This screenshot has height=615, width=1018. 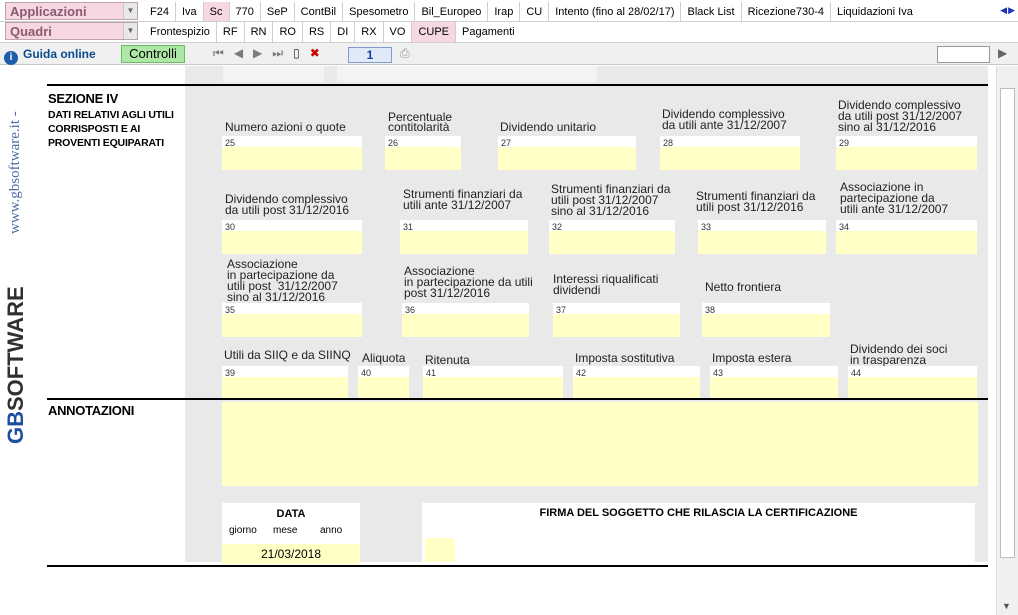 What do you see at coordinates (405, 53) in the screenshot?
I see `print-icon: ⎙` at bounding box center [405, 53].